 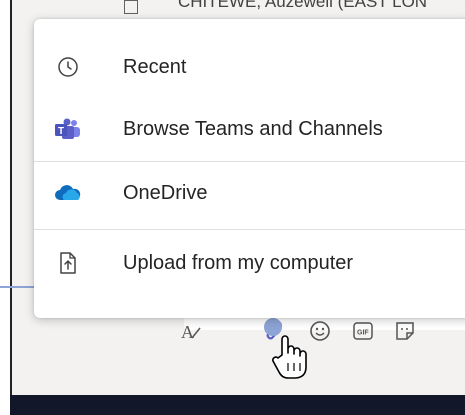 I want to click on hand-cursor-icon, so click(x=290, y=357).